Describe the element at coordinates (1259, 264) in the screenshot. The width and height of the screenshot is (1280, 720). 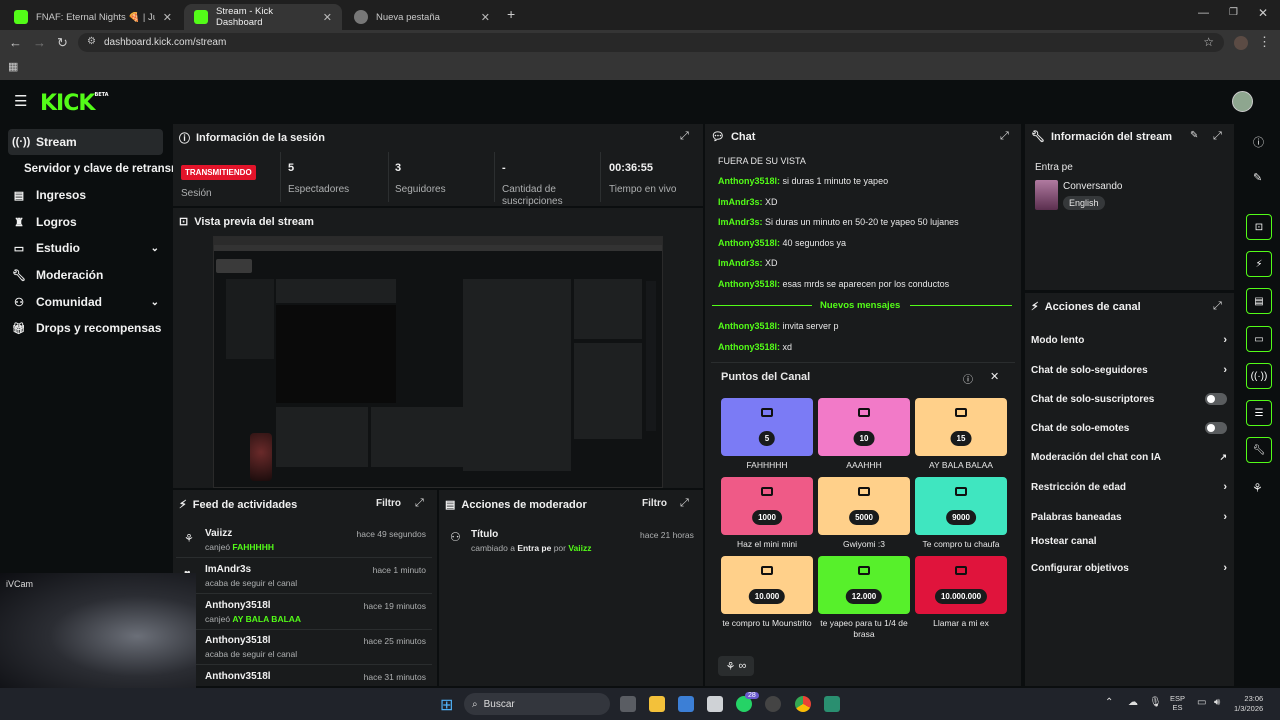
I see `lightning-icon: ⚡︎` at that location.